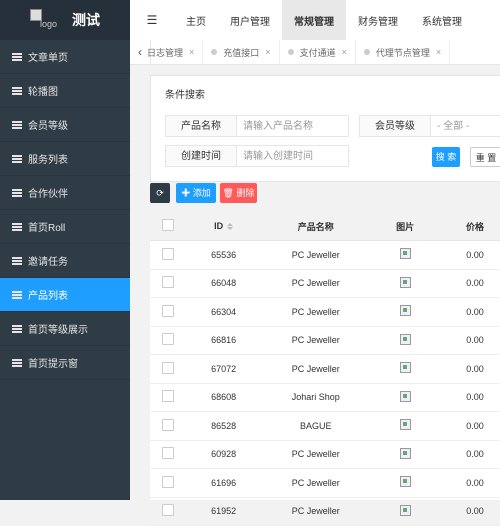 This screenshot has width=500, height=526. I want to click on table-row: 66048 PC Jeweller 0.00, so click(325, 283).